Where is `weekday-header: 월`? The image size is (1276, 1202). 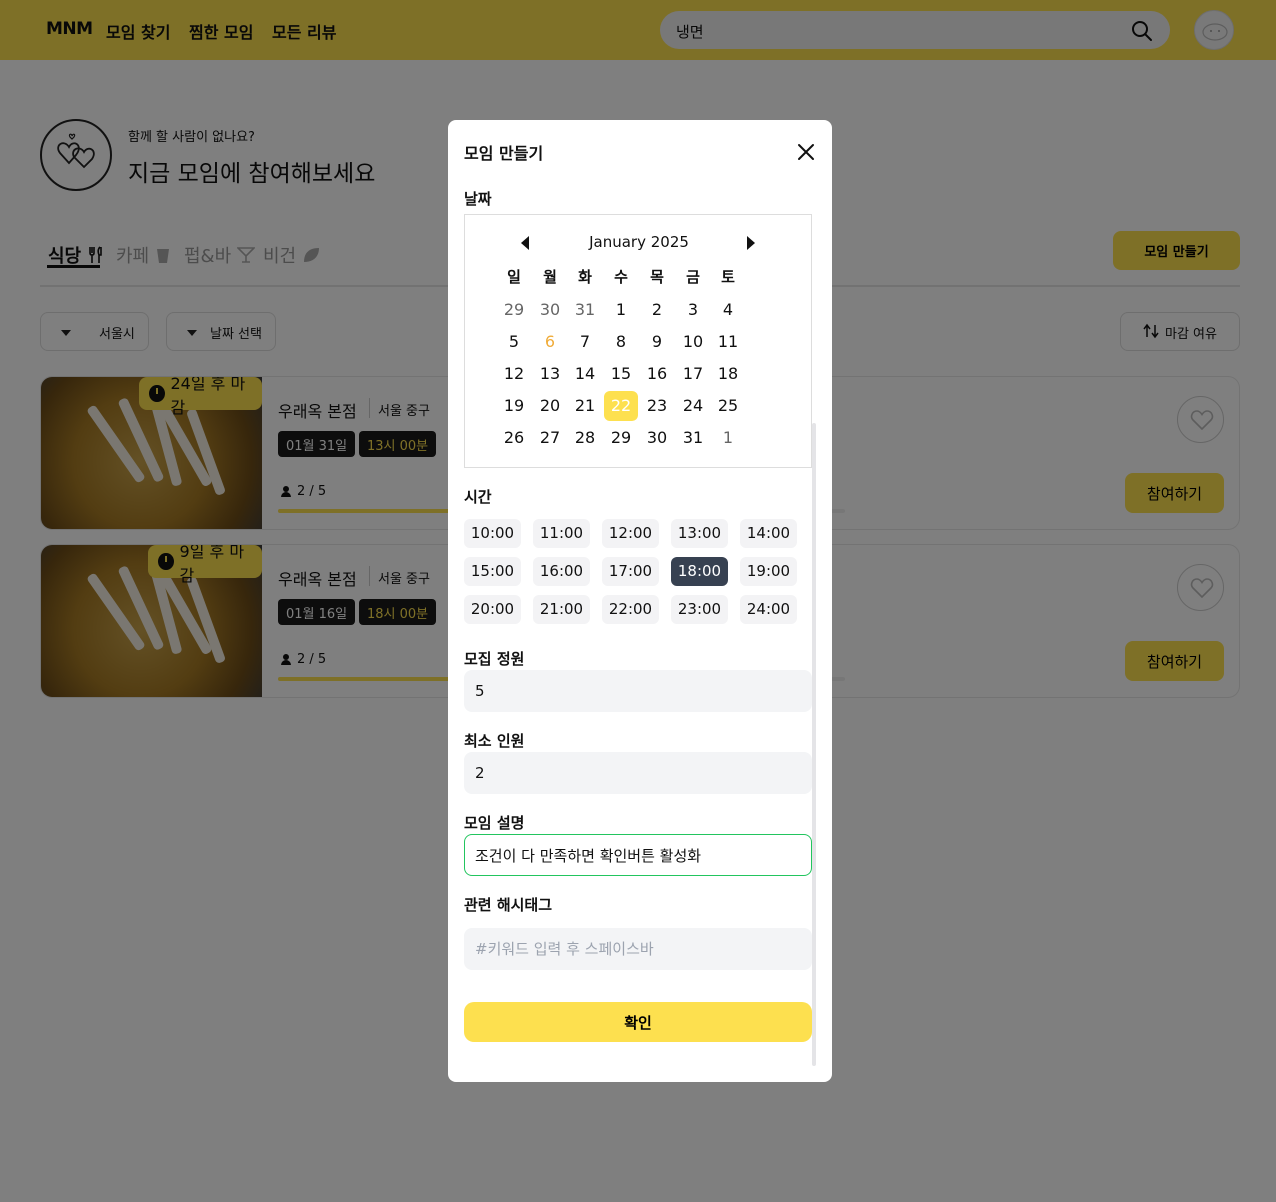 weekday-header: 월 is located at coordinates (550, 277).